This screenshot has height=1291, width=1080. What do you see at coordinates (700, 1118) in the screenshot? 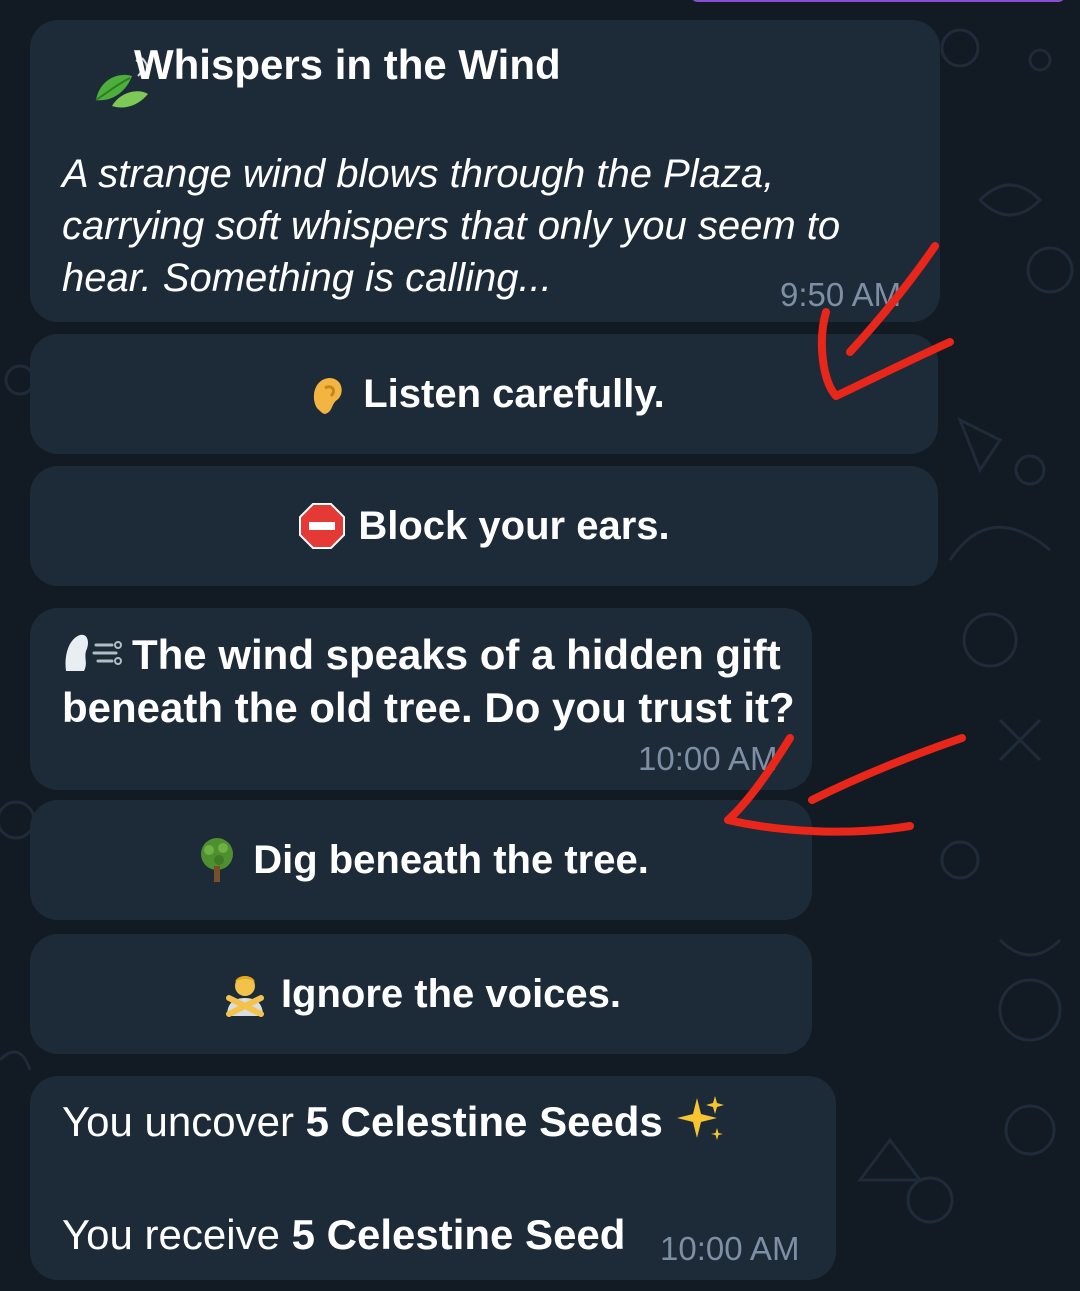
I see `sparkles-icon` at bounding box center [700, 1118].